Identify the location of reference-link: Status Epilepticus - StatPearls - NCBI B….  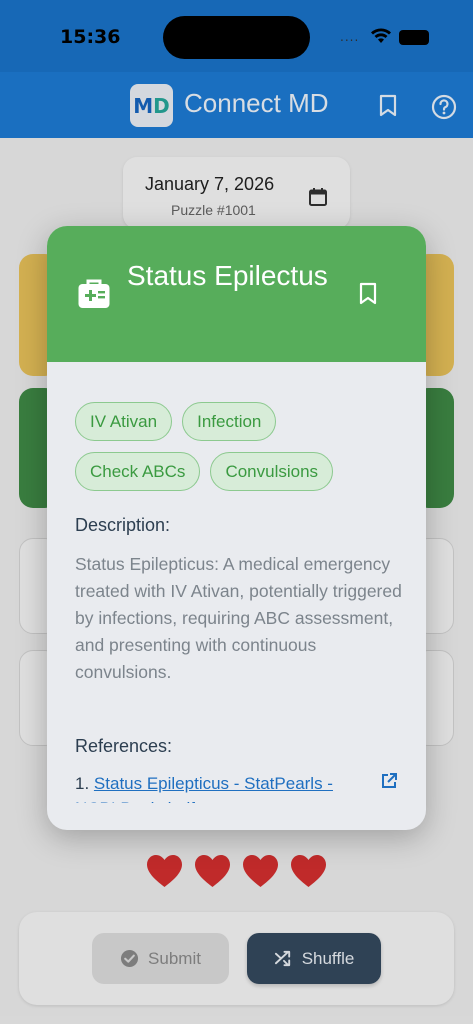
(204, 788).